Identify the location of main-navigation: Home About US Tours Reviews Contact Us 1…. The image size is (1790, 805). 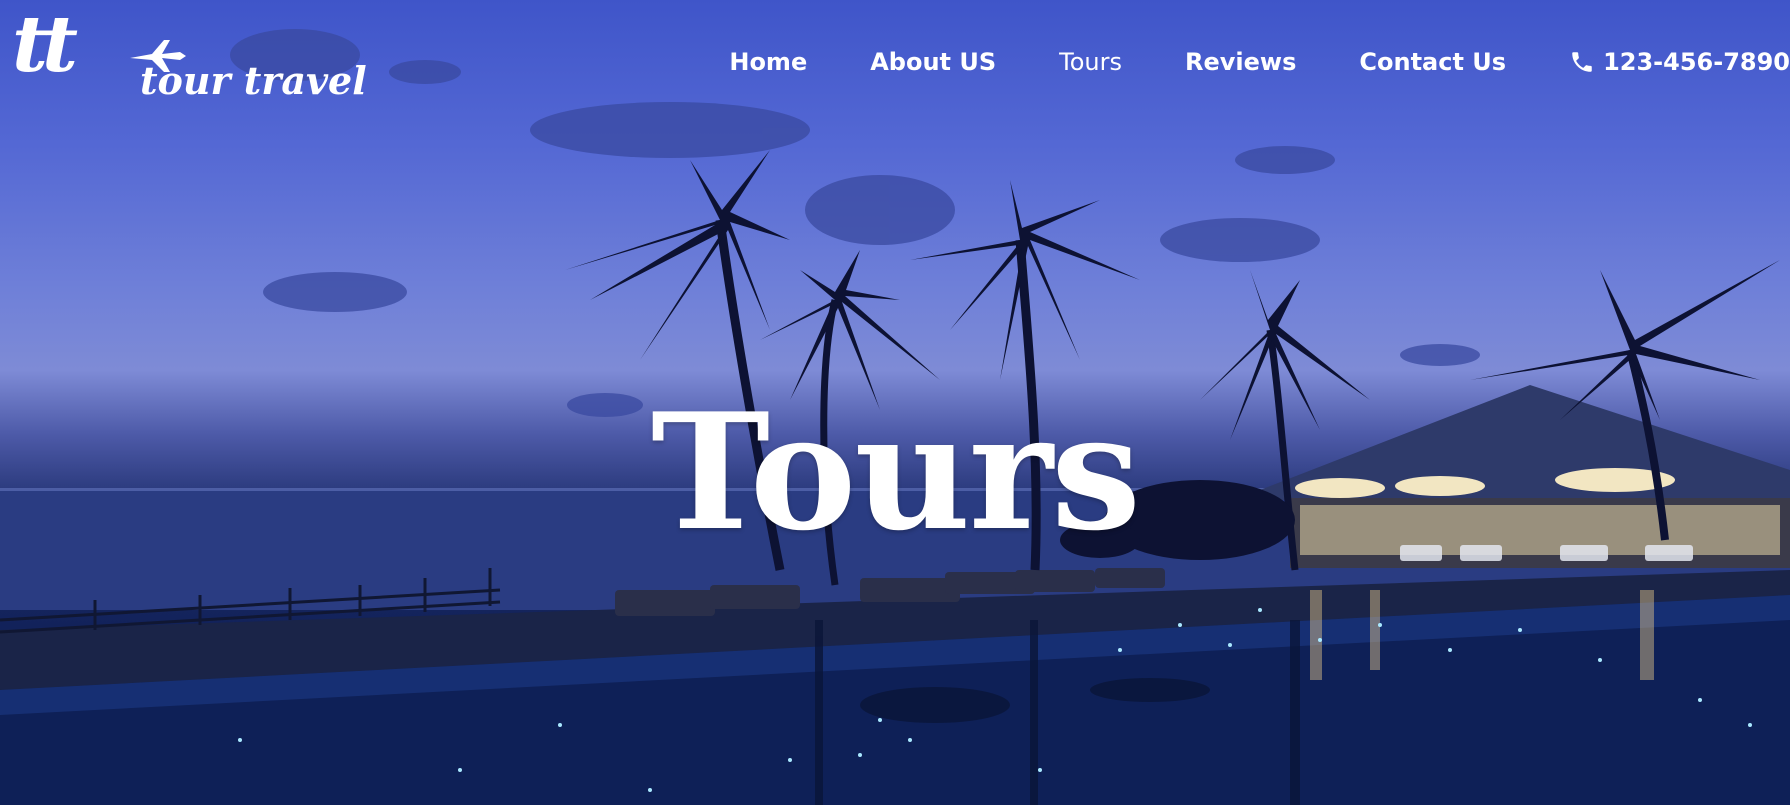
(1228, 62).